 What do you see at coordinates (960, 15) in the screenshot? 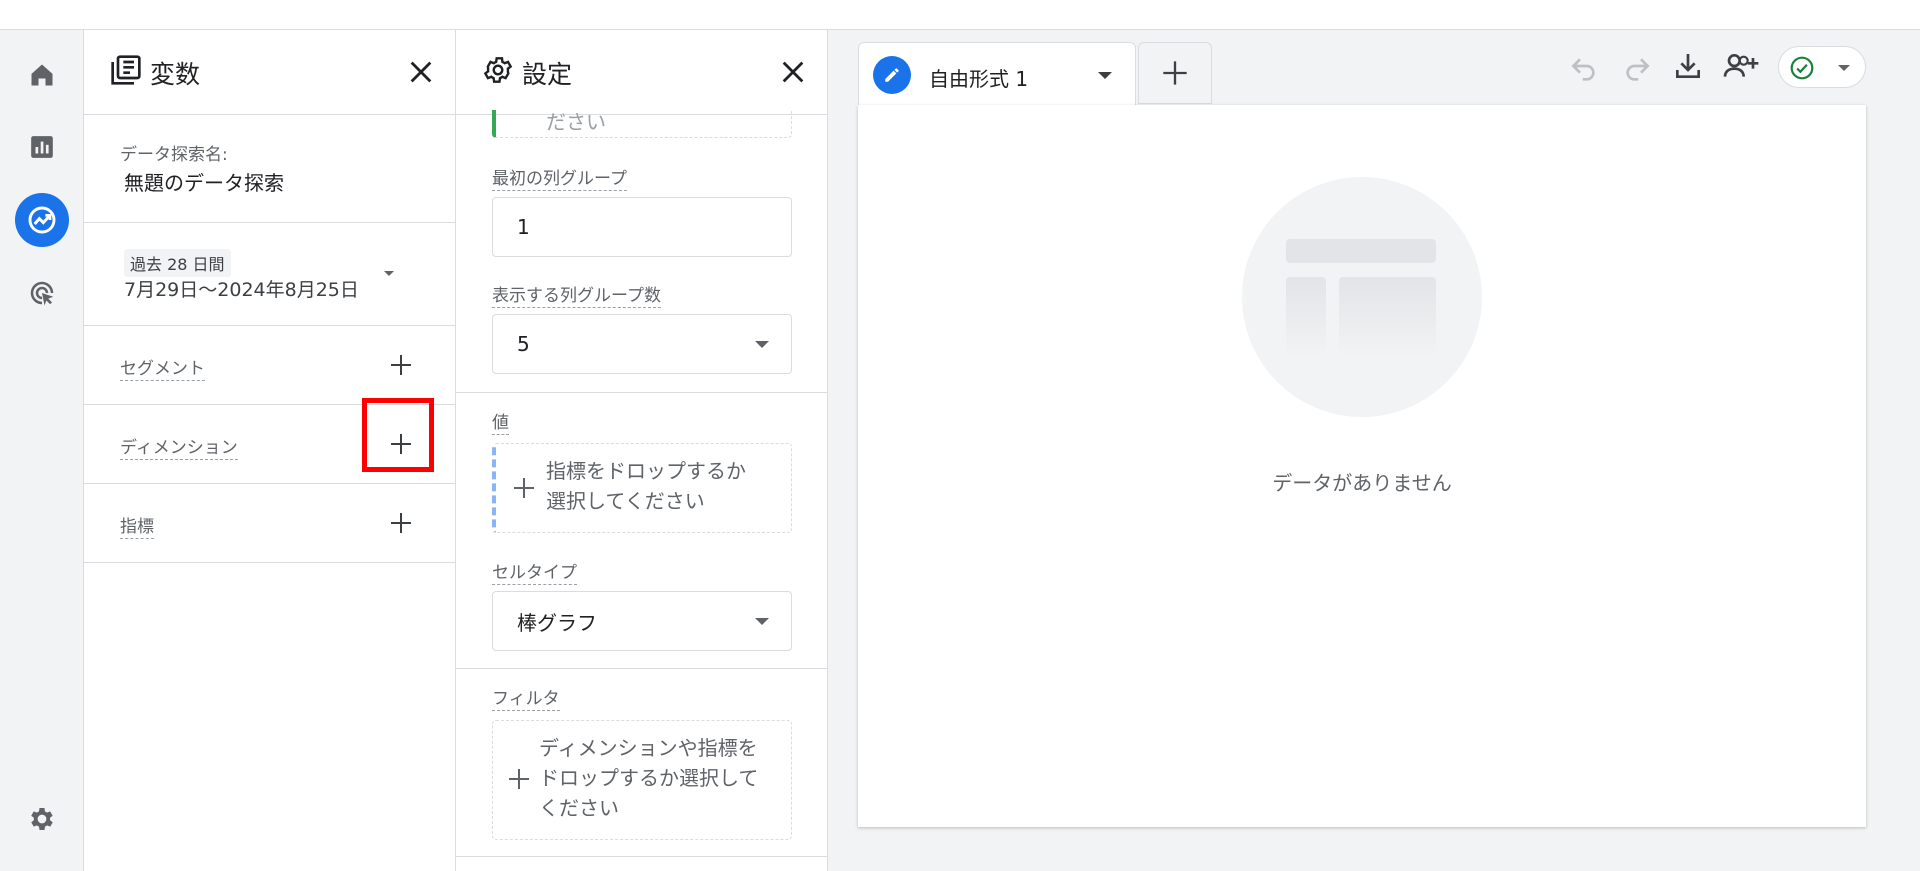
I see `top-bar` at bounding box center [960, 15].